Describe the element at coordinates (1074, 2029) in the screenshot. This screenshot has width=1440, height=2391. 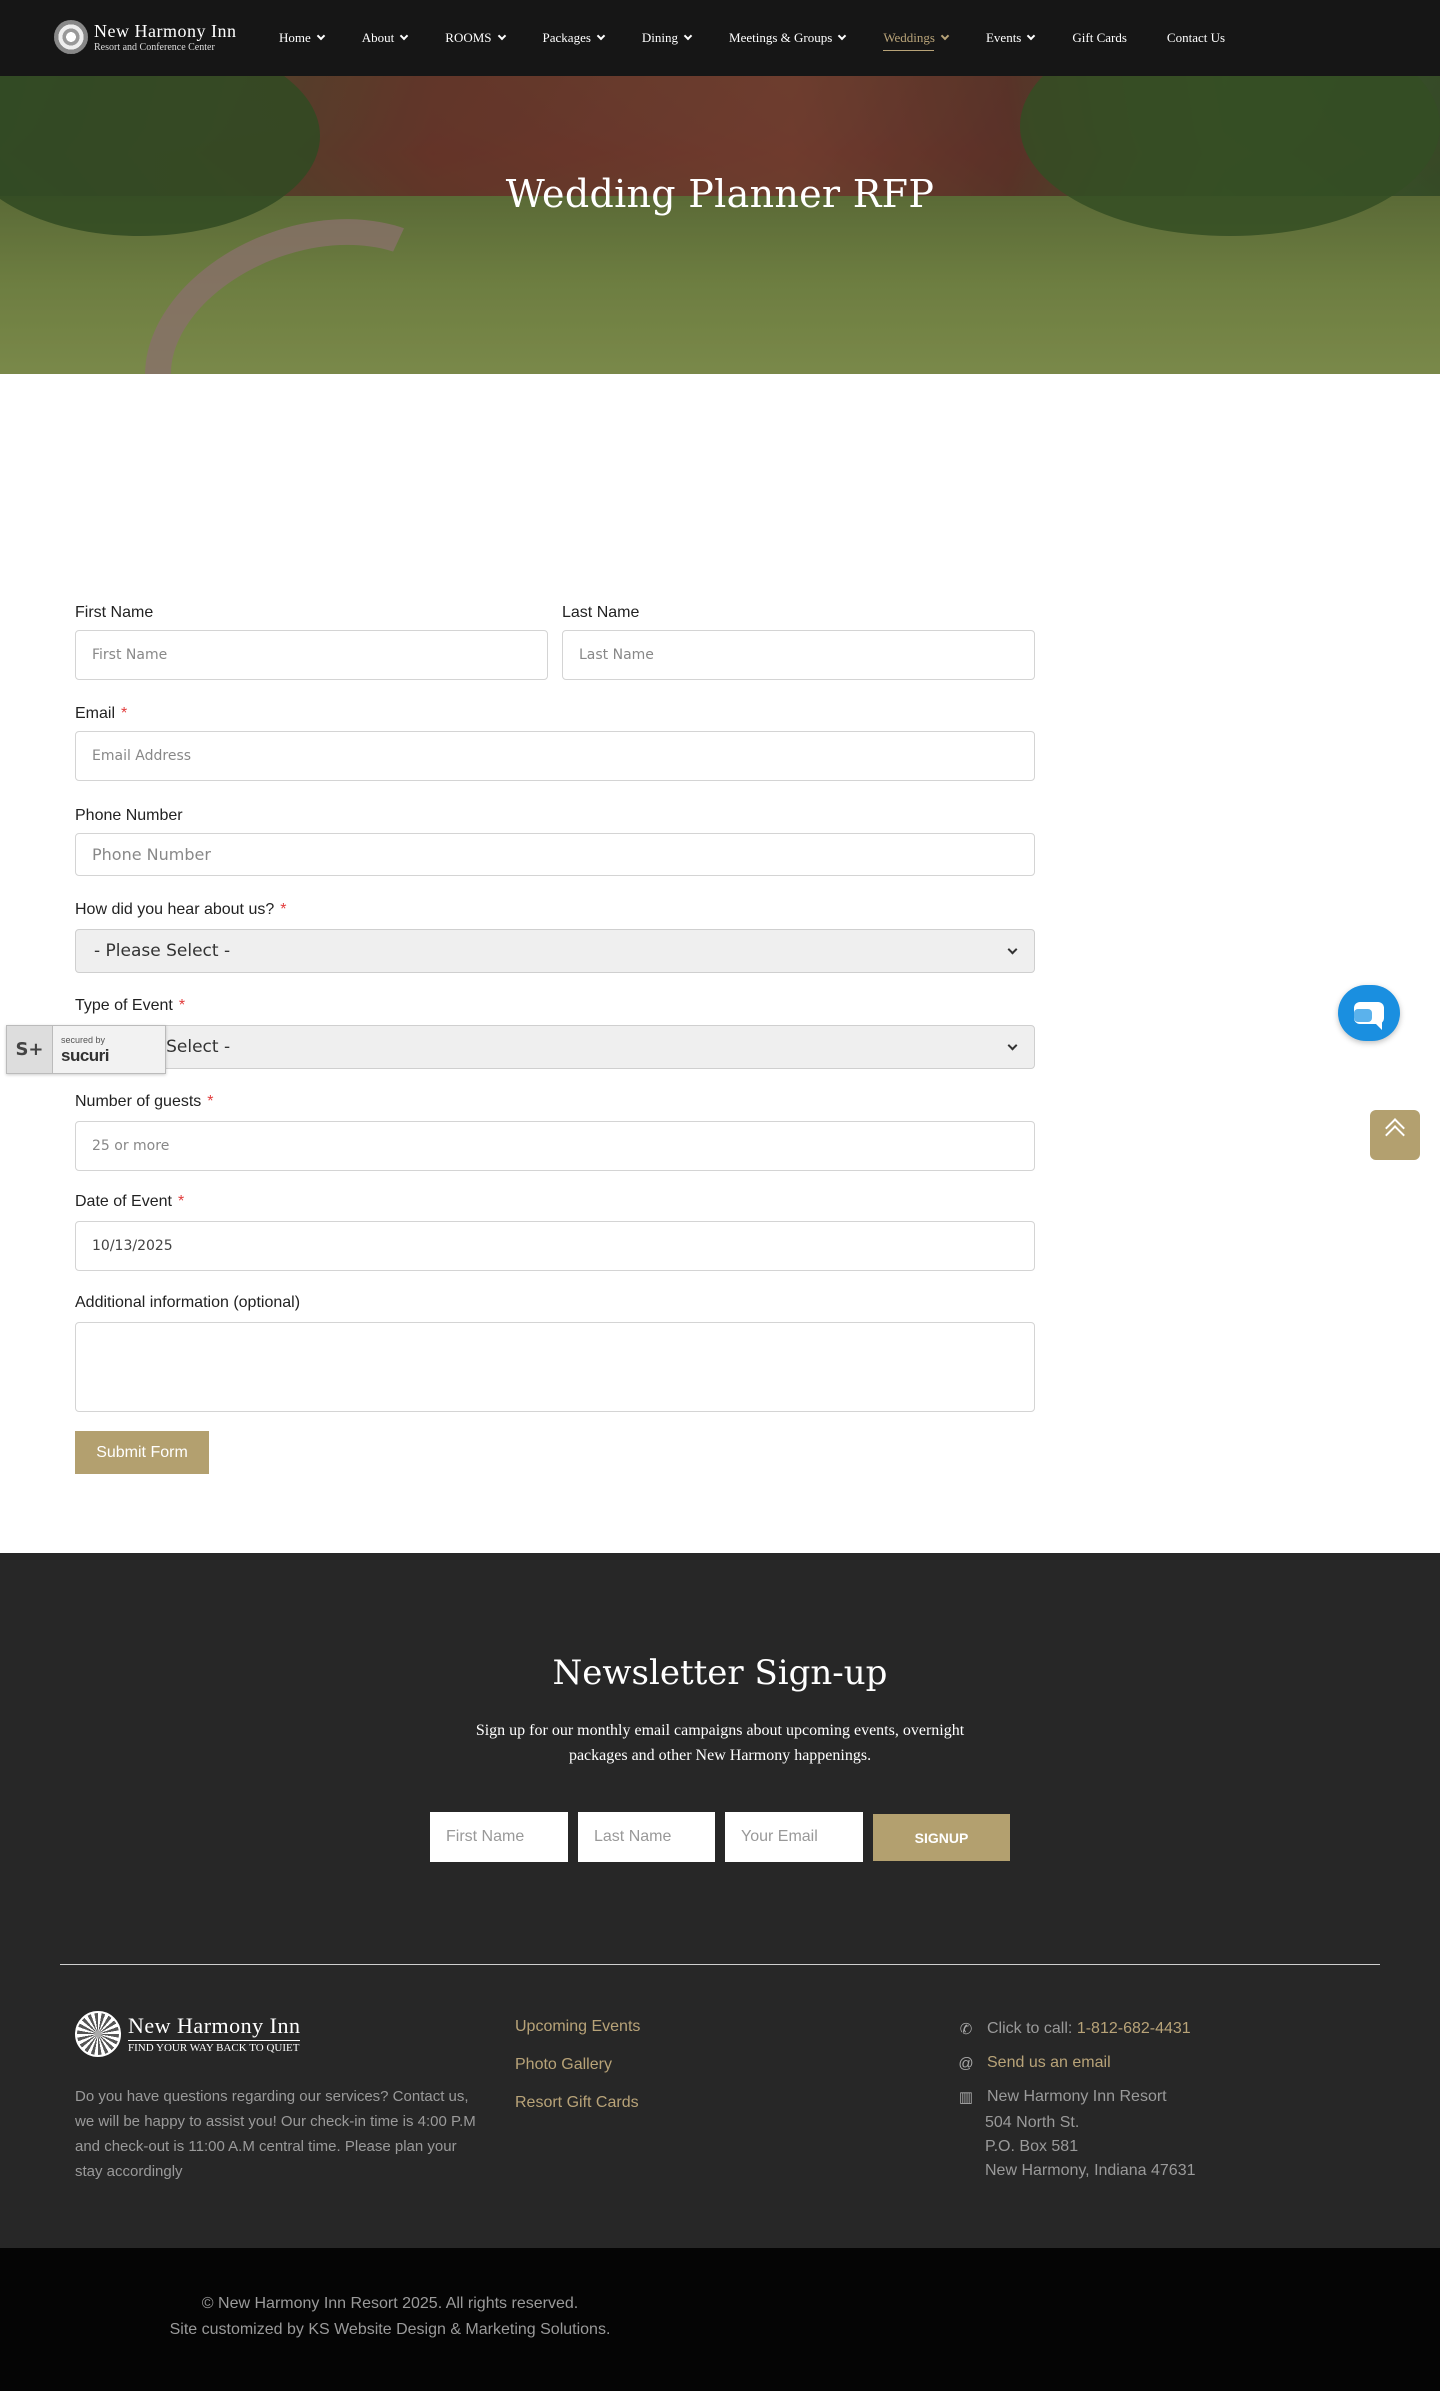
I see `footer-phone: ✆ Click to call: 1-812-682-4431` at that location.